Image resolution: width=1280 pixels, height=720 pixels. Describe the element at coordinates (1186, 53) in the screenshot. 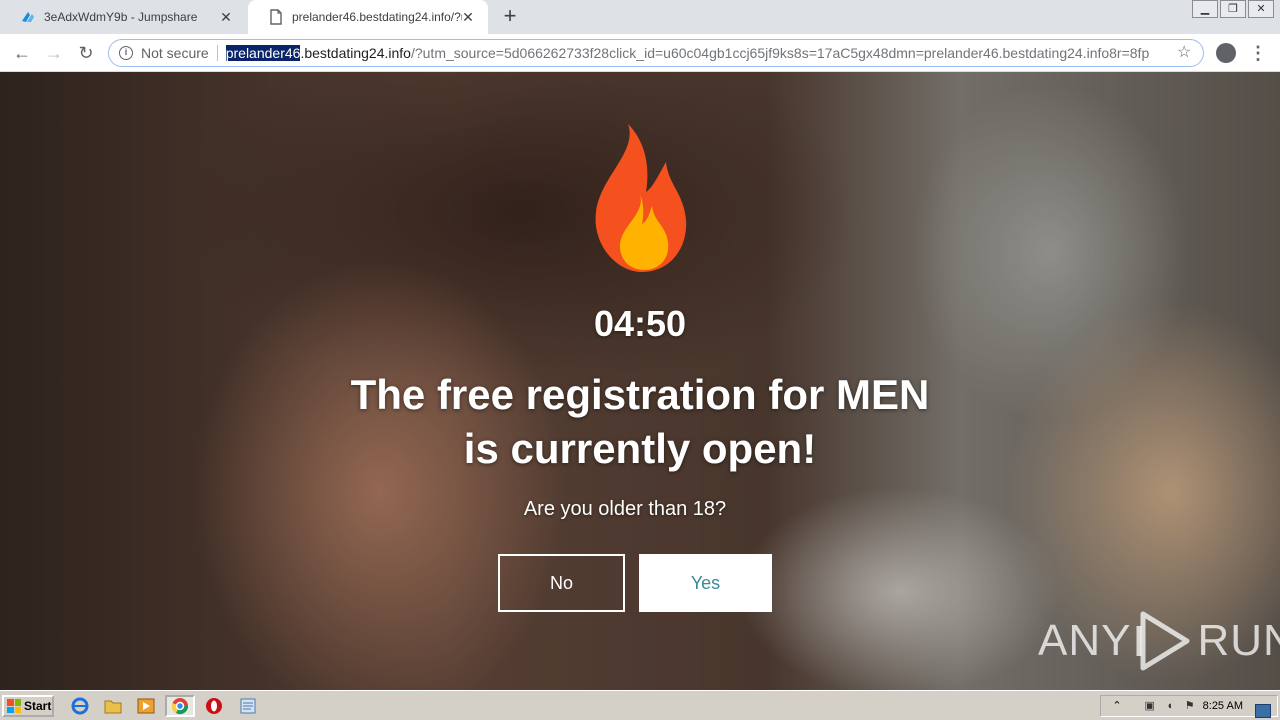

I see `bookmark-star-icon: ☆` at that location.